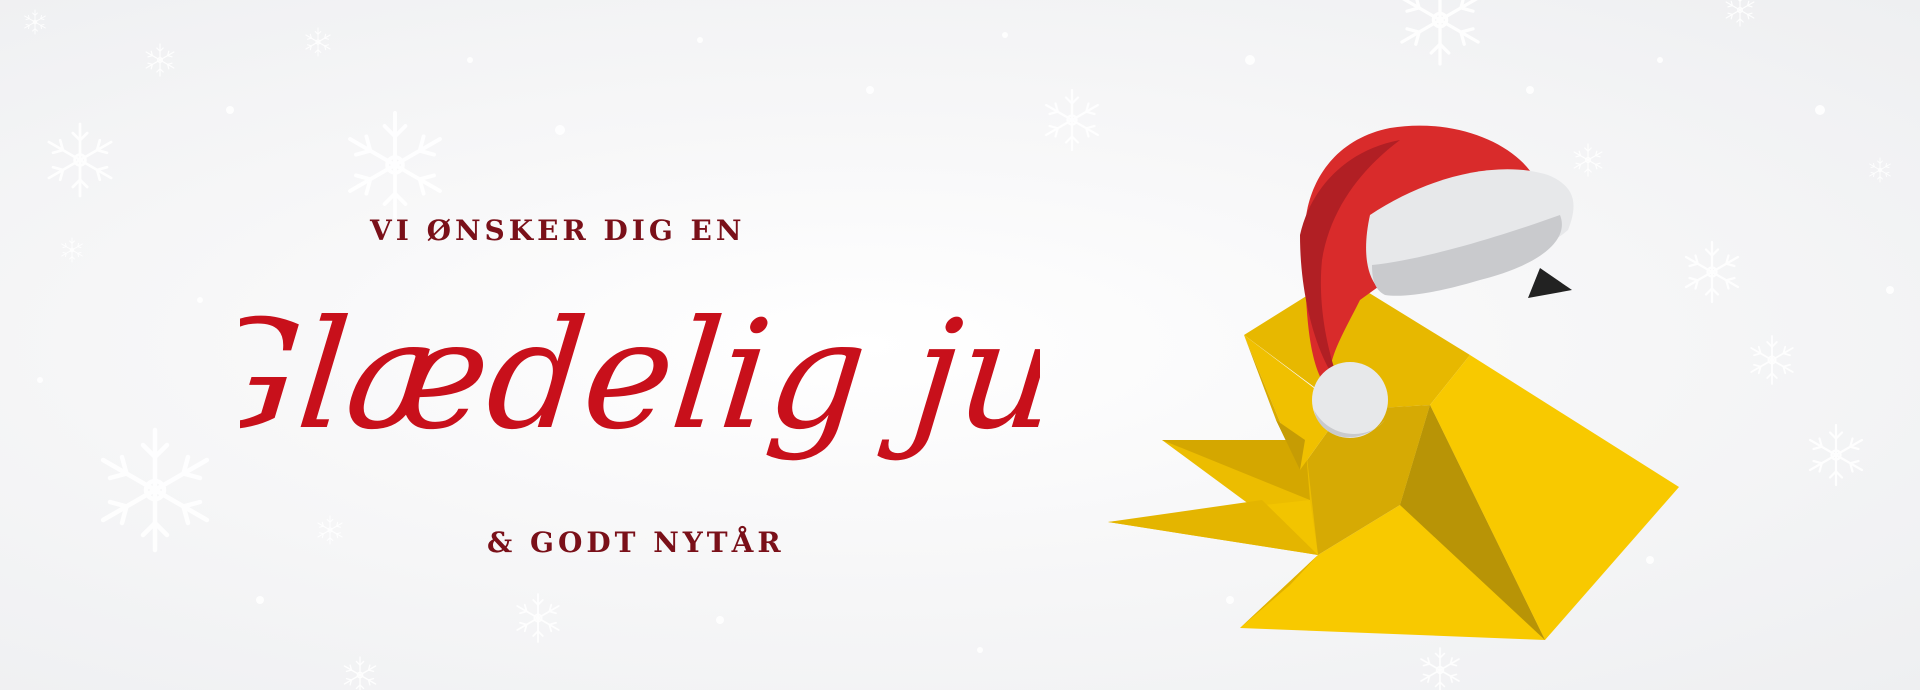 This screenshot has height=690, width=1920. Describe the element at coordinates (558, 230) in the screenshot. I see `greeting-intro-text: VI ØNSKER DIG EN` at that location.